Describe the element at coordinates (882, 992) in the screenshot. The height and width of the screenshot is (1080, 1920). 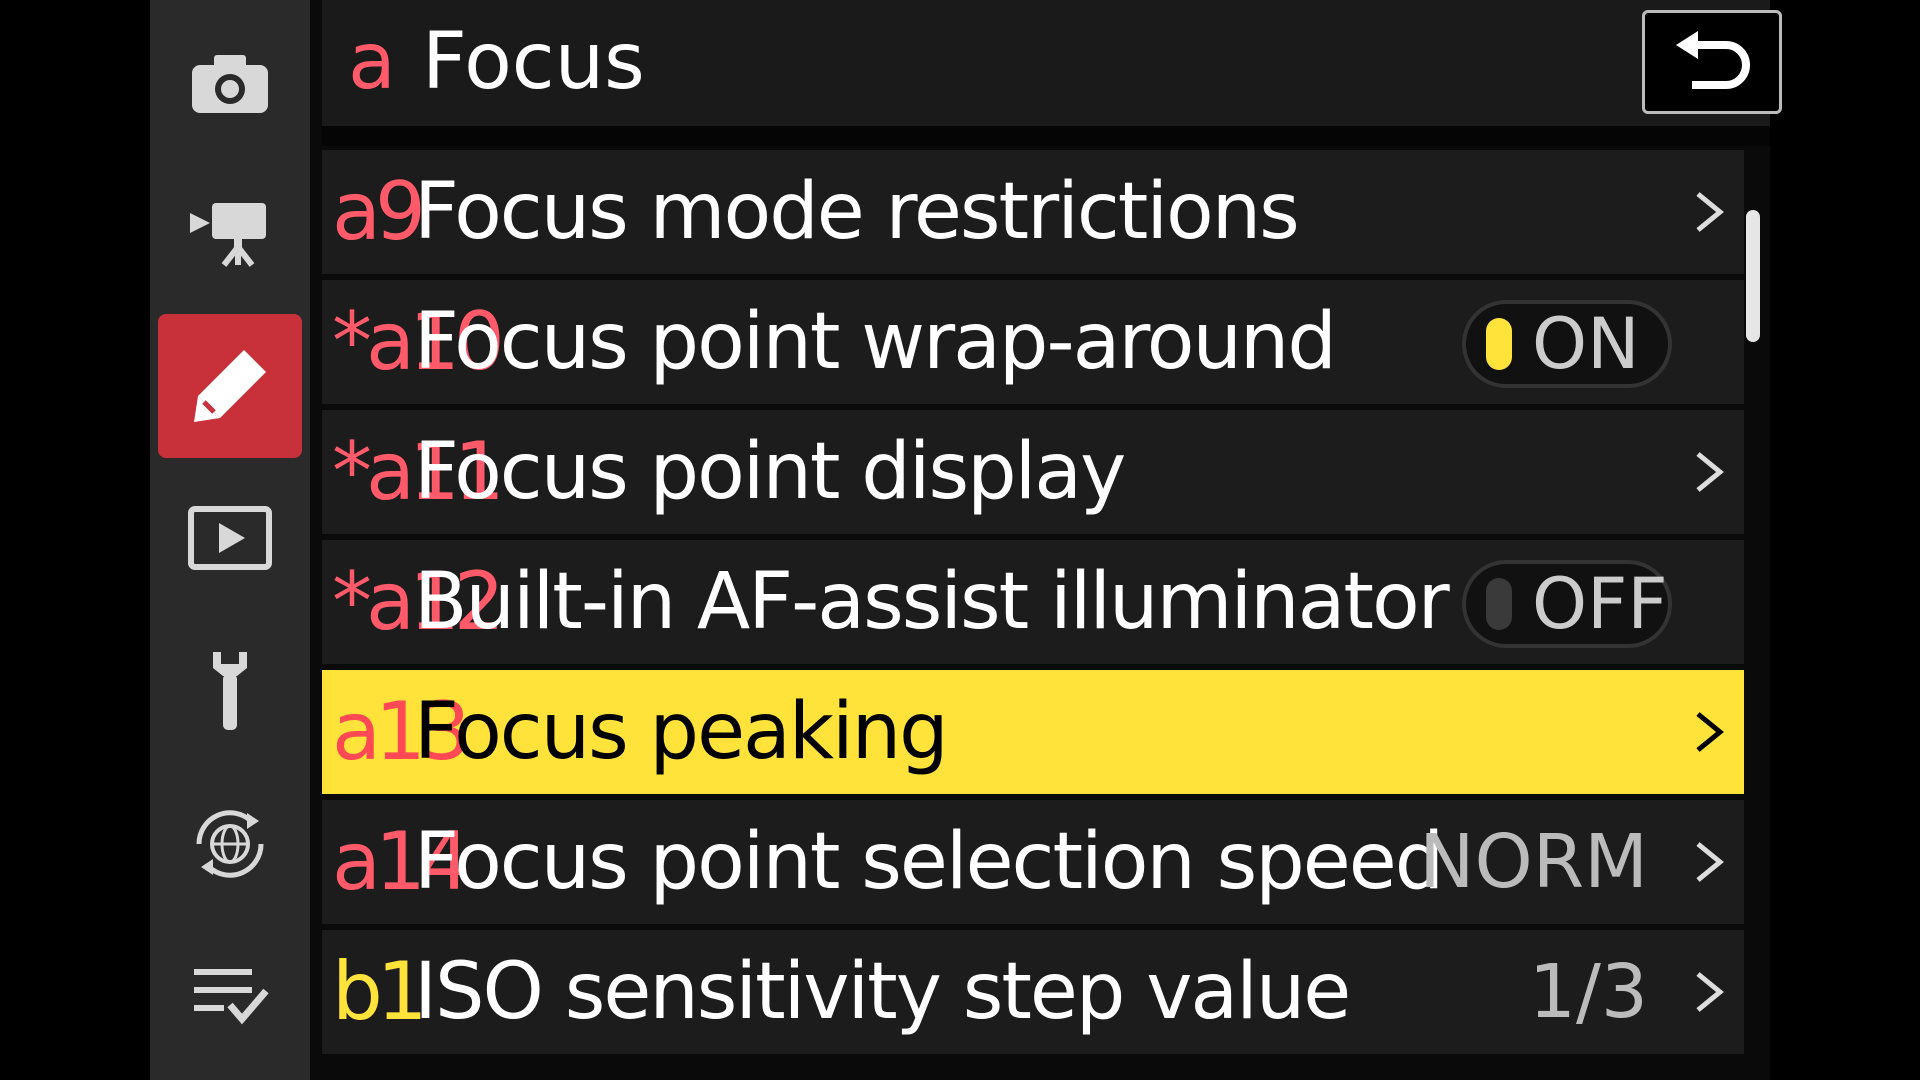
I see `menu-item-label: ISO sensitivity step value` at that location.